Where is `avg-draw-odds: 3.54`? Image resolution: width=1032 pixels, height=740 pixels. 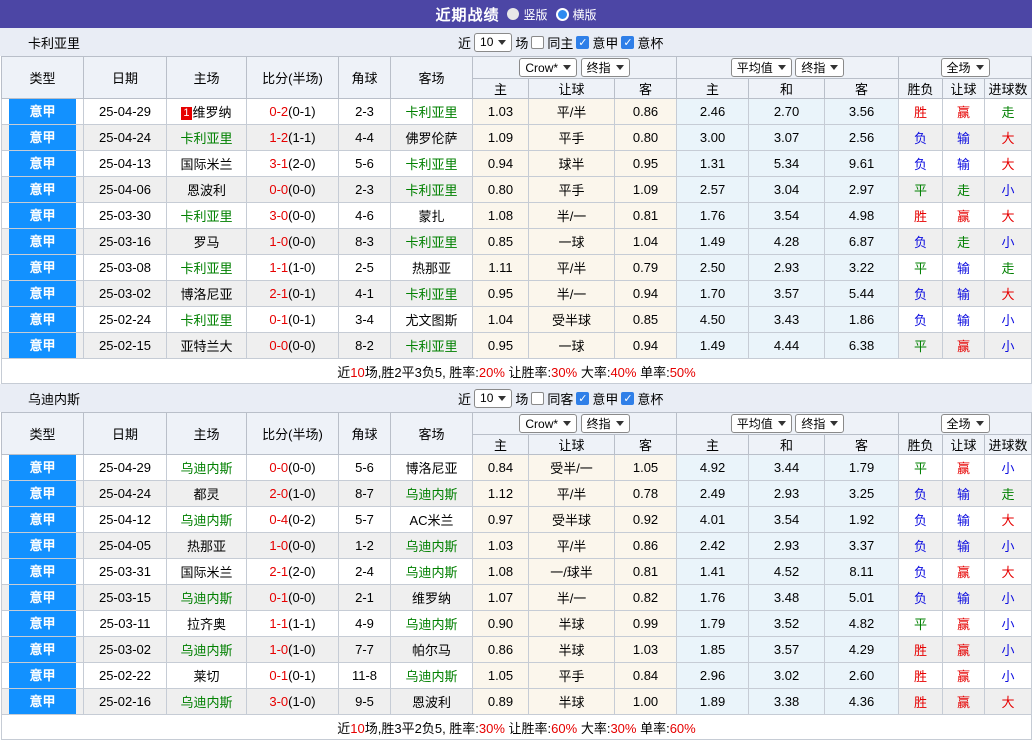 avg-draw-odds: 3.54 is located at coordinates (787, 215).